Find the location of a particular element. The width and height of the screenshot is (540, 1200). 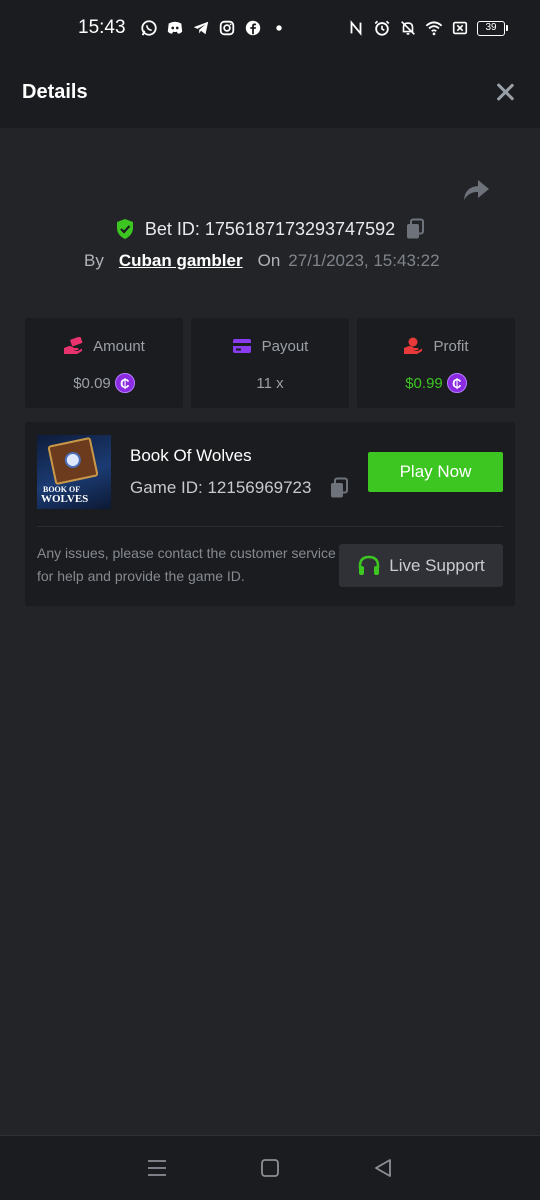

wifi-icon is located at coordinates (434, 28).